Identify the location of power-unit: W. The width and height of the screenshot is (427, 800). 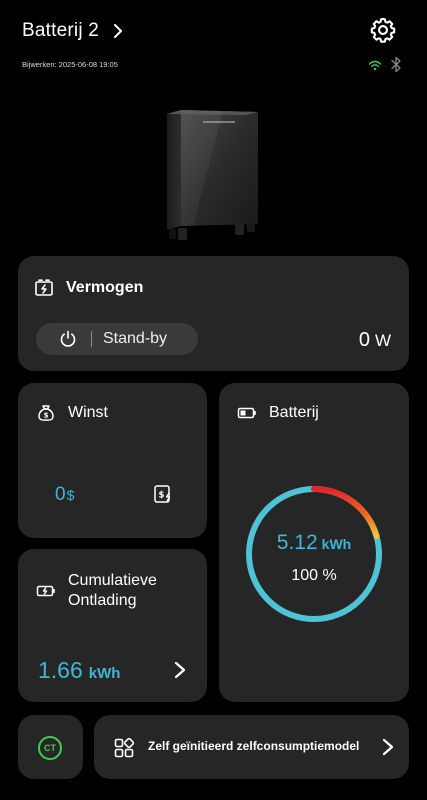
(382, 340).